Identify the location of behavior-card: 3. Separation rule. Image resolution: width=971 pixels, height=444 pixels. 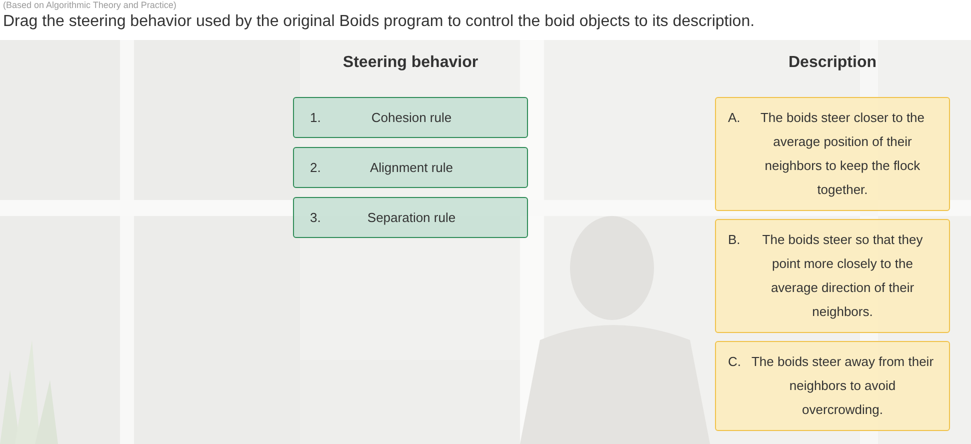
(410, 217).